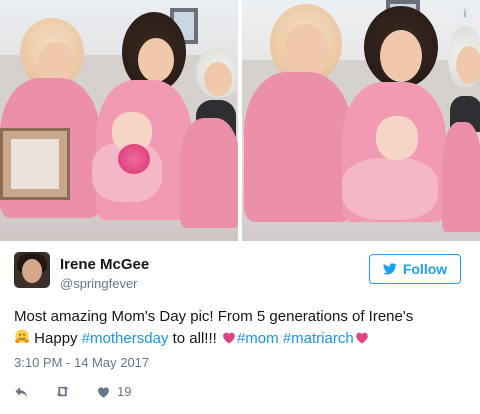  What do you see at coordinates (134, 159) in the screenshot?
I see `flower-headband` at bounding box center [134, 159].